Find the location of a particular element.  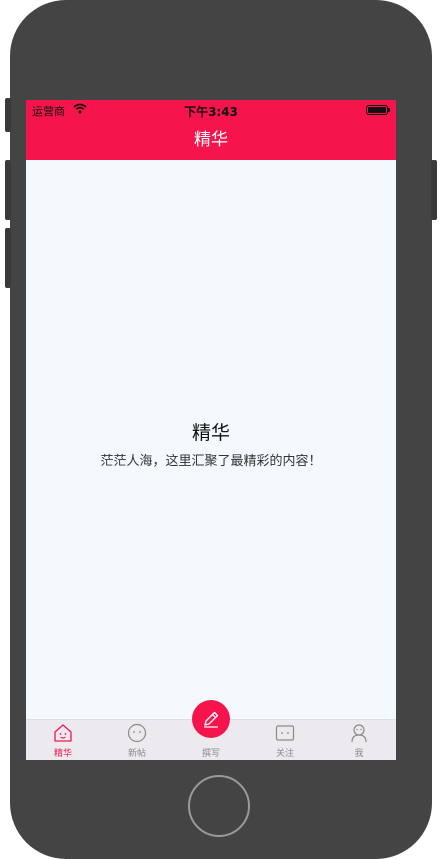

tab-label: 精华 is located at coordinates (62, 754).